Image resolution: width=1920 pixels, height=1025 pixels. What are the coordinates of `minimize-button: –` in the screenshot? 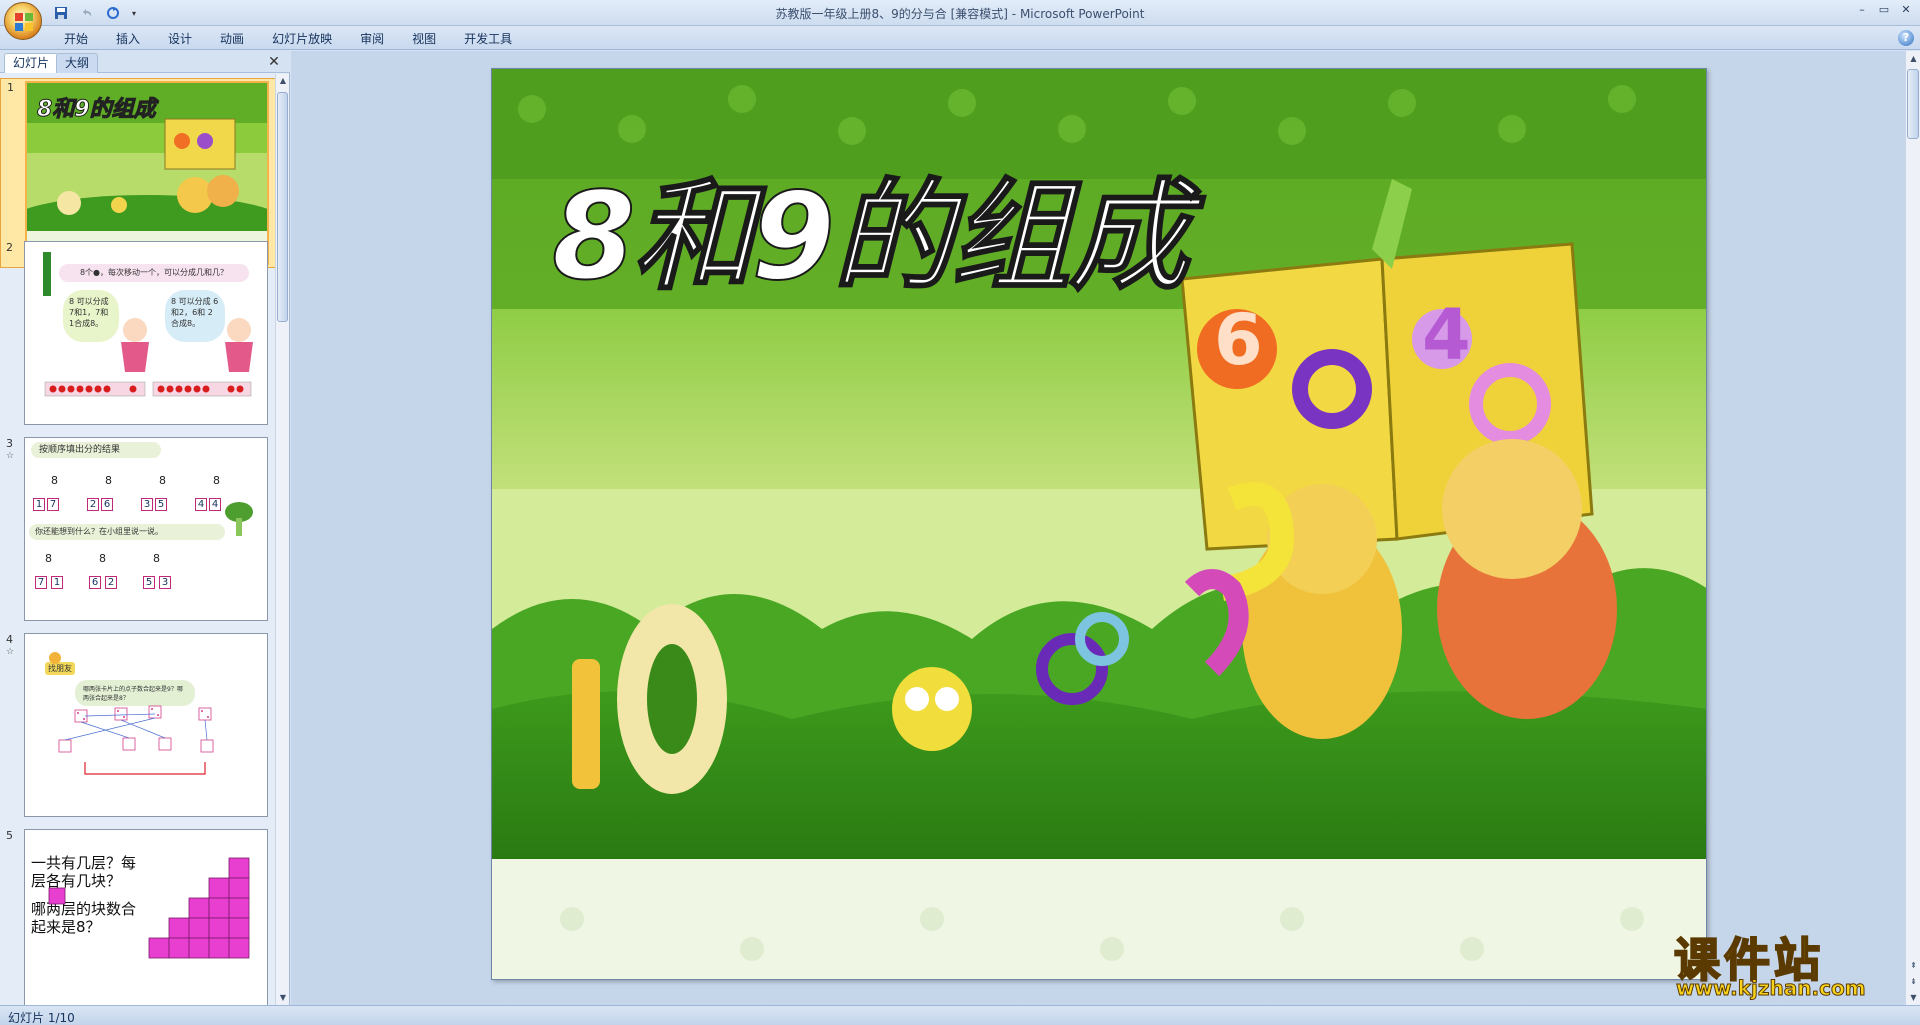 It's located at (1862, 10).